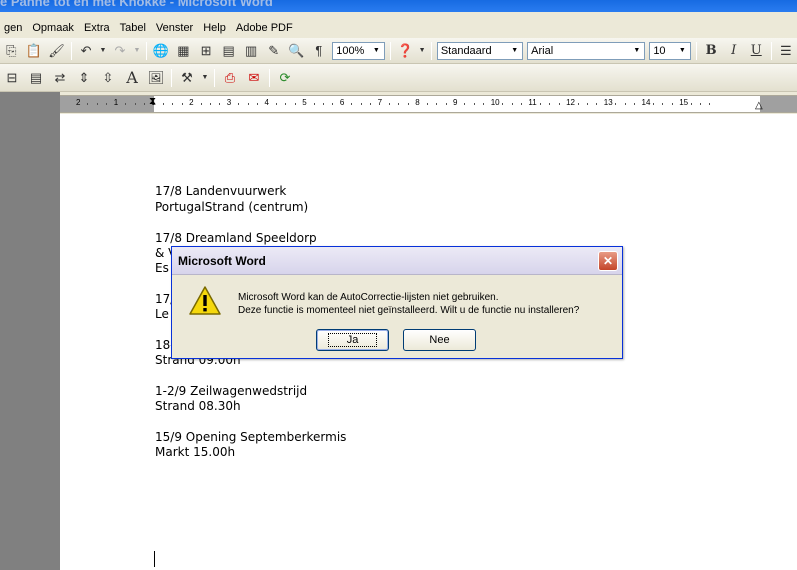 Image resolution: width=797 pixels, height=570 pixels. I want to click on help-dropdown-icon: ▼, so click(421, 51).